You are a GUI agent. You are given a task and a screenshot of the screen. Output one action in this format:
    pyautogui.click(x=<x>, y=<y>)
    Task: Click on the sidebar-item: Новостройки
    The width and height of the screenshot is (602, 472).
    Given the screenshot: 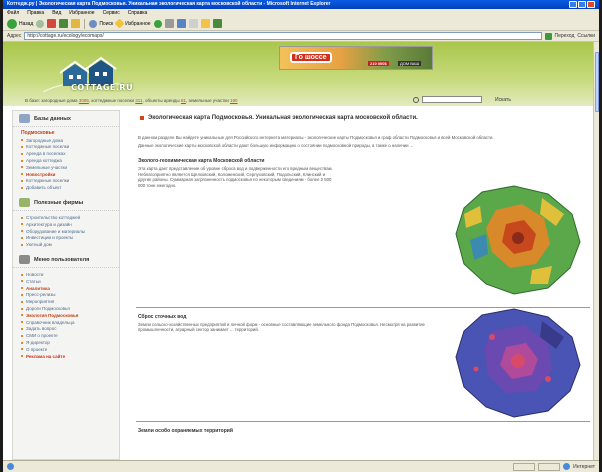 What is the action you would take?
    pyautogui.click(x=70, y=174)
    